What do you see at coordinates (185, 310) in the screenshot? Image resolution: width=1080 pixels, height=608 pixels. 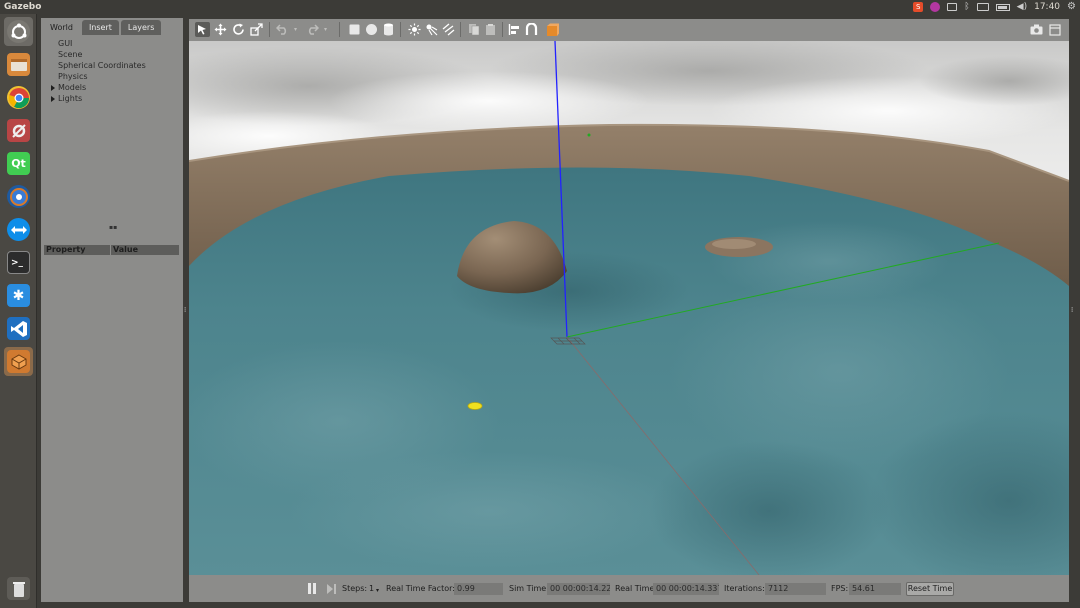 I see `left-splitter-grip: ⁞` at bounding box center [185, 310].